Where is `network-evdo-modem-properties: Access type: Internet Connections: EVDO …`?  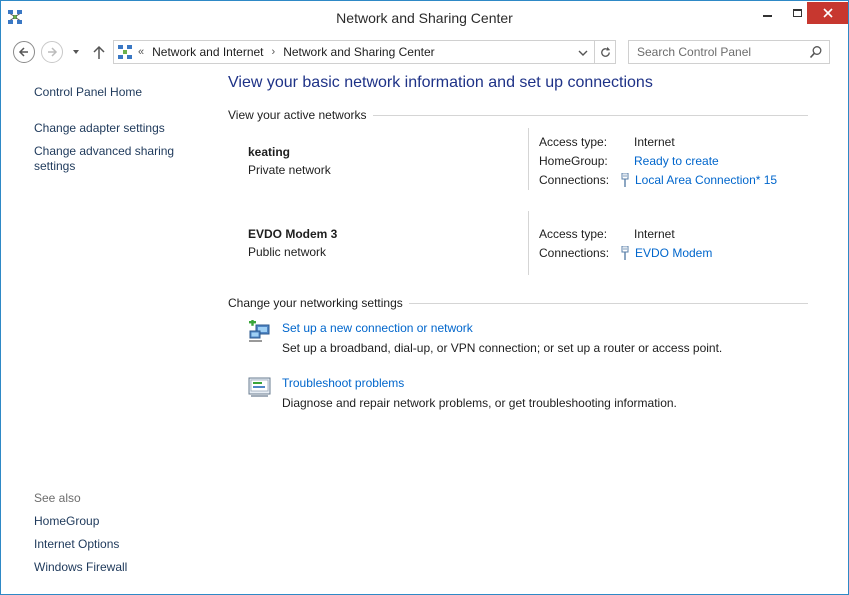 network-evdo-modem-properties: Access type: Internet Connections: EVDO … is located at coordinates (679, 246).